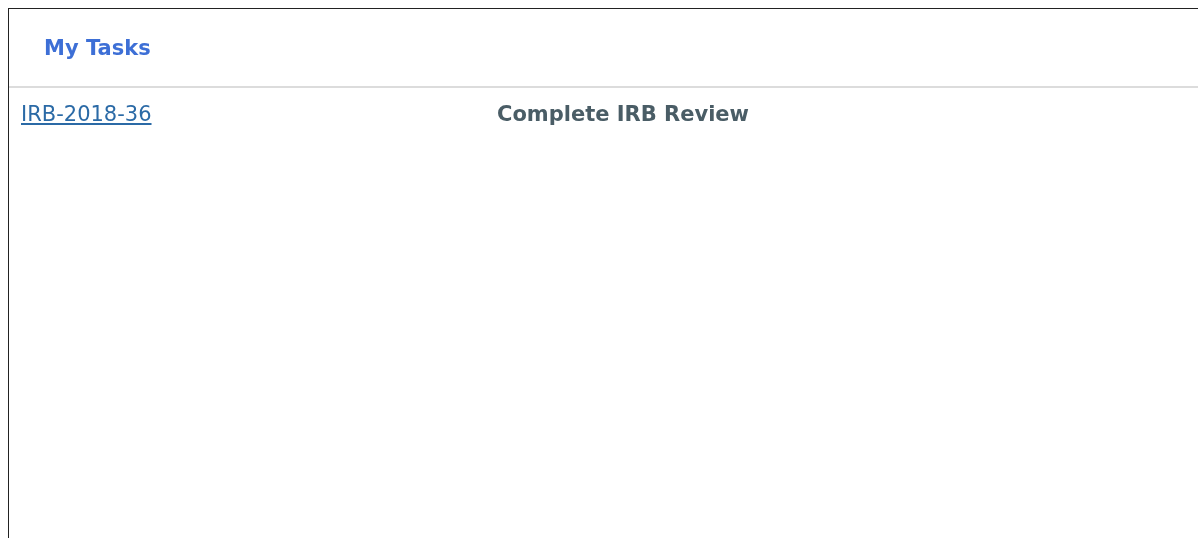 The height and width of the screenshot is (538, 1198). Describe the element at coordinates (86, 114) in the screenshot. I see `task-link: IRB-2018-36` at that location.